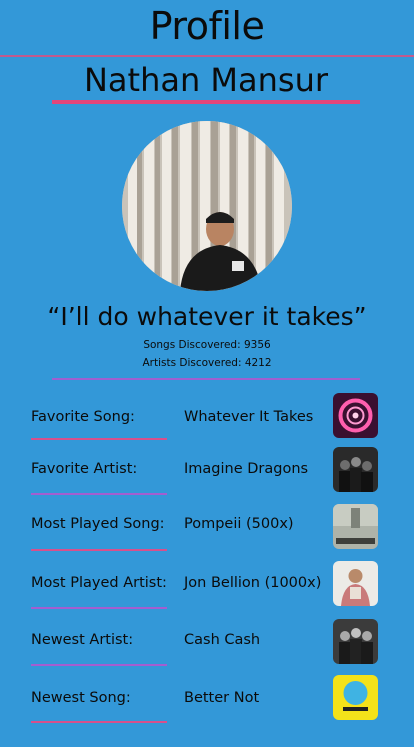  What do you see at coordinates (222, 640) in the screenshot?
I see `stat-value: Cash Cash` at bounding box center [222, 640].